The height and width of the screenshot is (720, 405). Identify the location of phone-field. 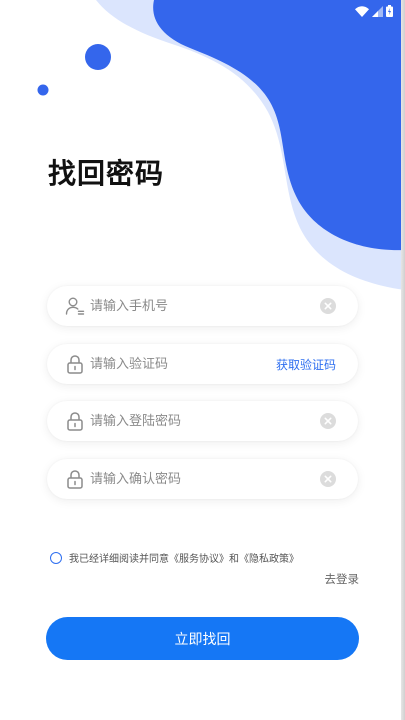
(202, 306).